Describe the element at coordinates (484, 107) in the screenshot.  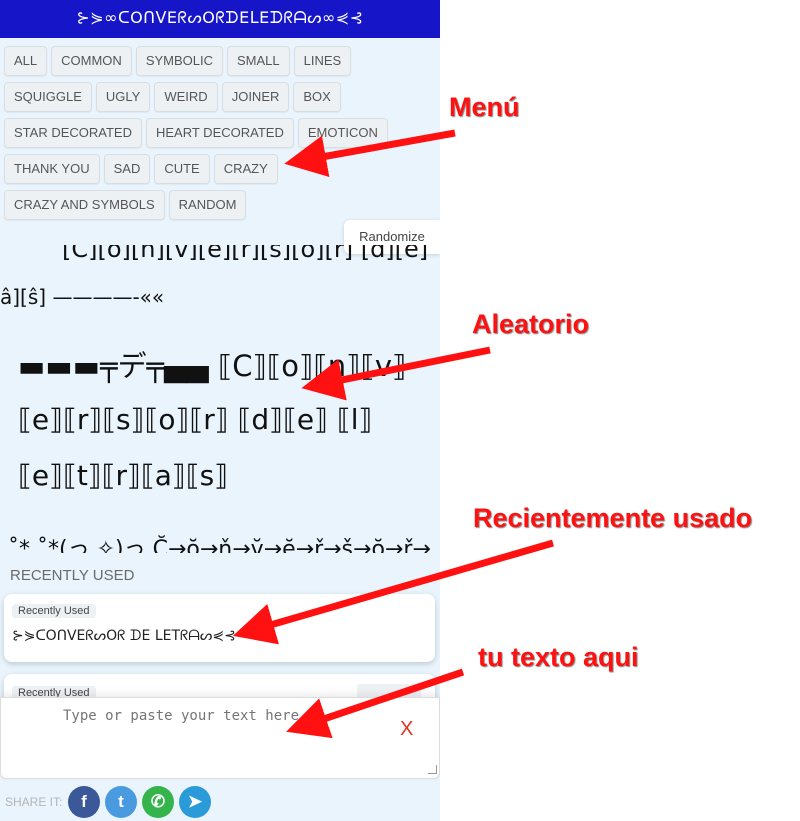
I see `annotation-menu: Menú` at that location.